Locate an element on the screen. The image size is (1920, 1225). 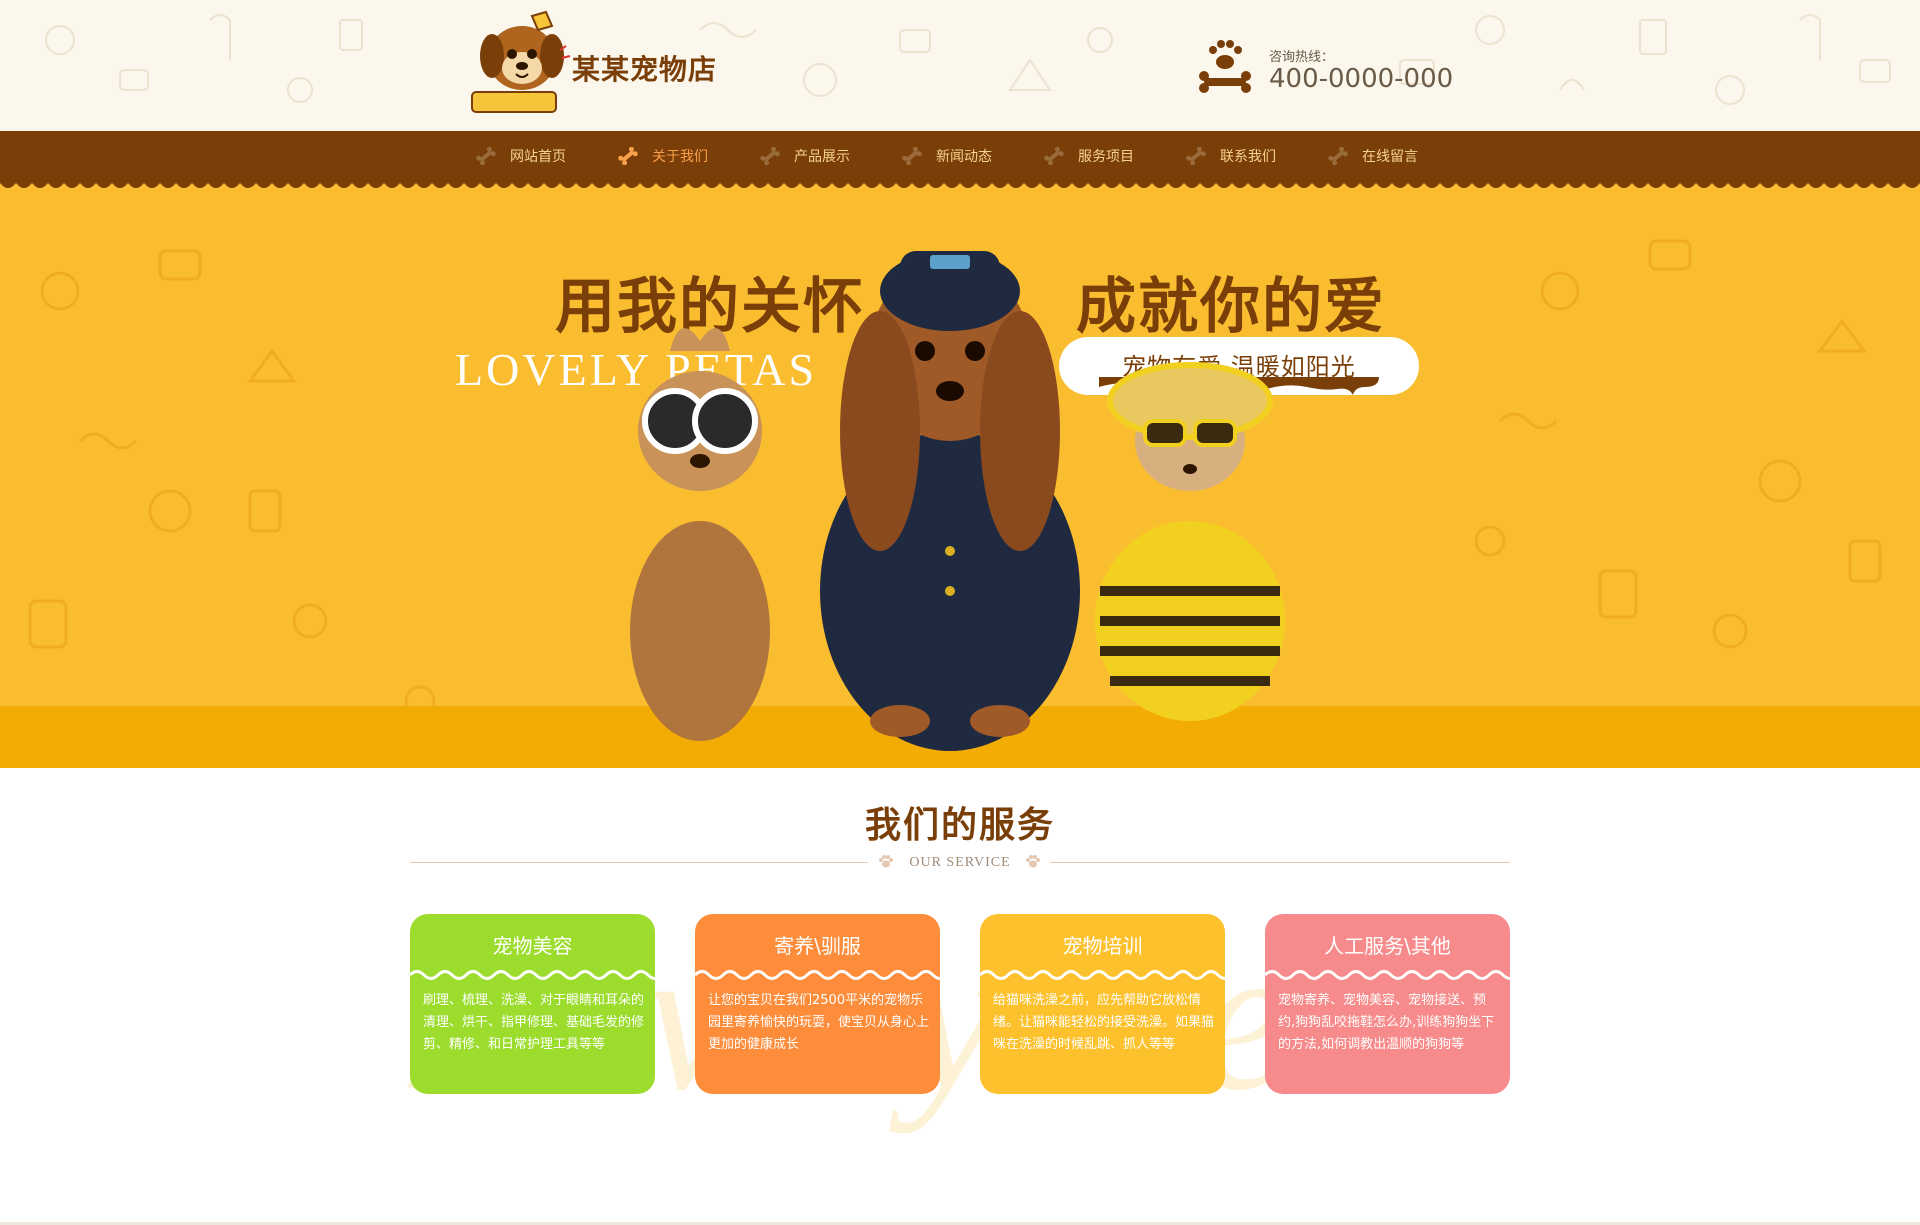
nav-item-services: 服务项目 is located at coordinates (1089, 156).